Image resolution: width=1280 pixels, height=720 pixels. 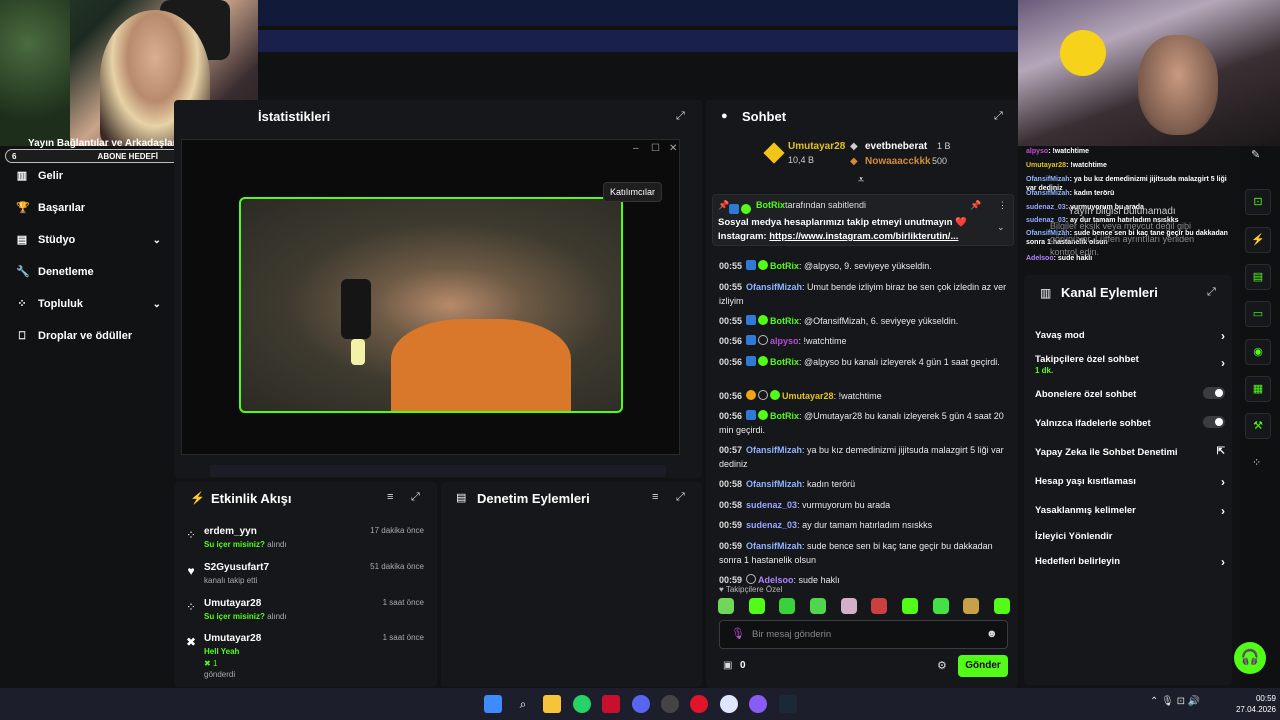 What do you see at coordinates (1130, 511) in the screenshot?
I see `channel-action-6: Yasaklanmış kelimeler ›` at bounding box center [1130, 511].